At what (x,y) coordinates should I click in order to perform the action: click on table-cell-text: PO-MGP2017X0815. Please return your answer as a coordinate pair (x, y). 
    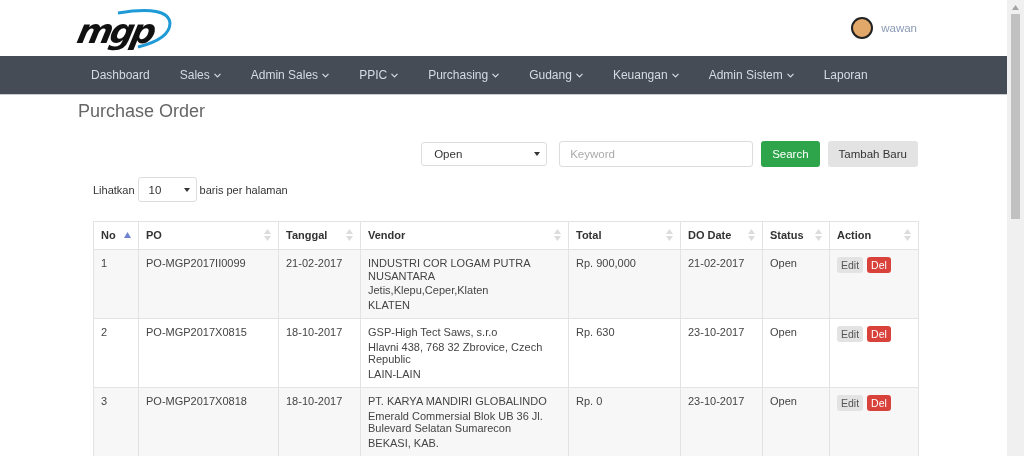
    Looking at the image, I should click on (196, 332).